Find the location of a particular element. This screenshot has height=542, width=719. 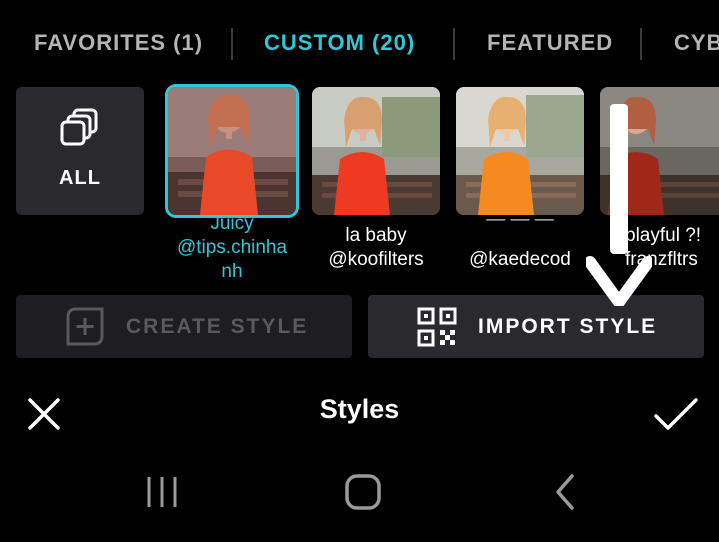

tab-cyber: CYB is located at coordinates (696, 43).